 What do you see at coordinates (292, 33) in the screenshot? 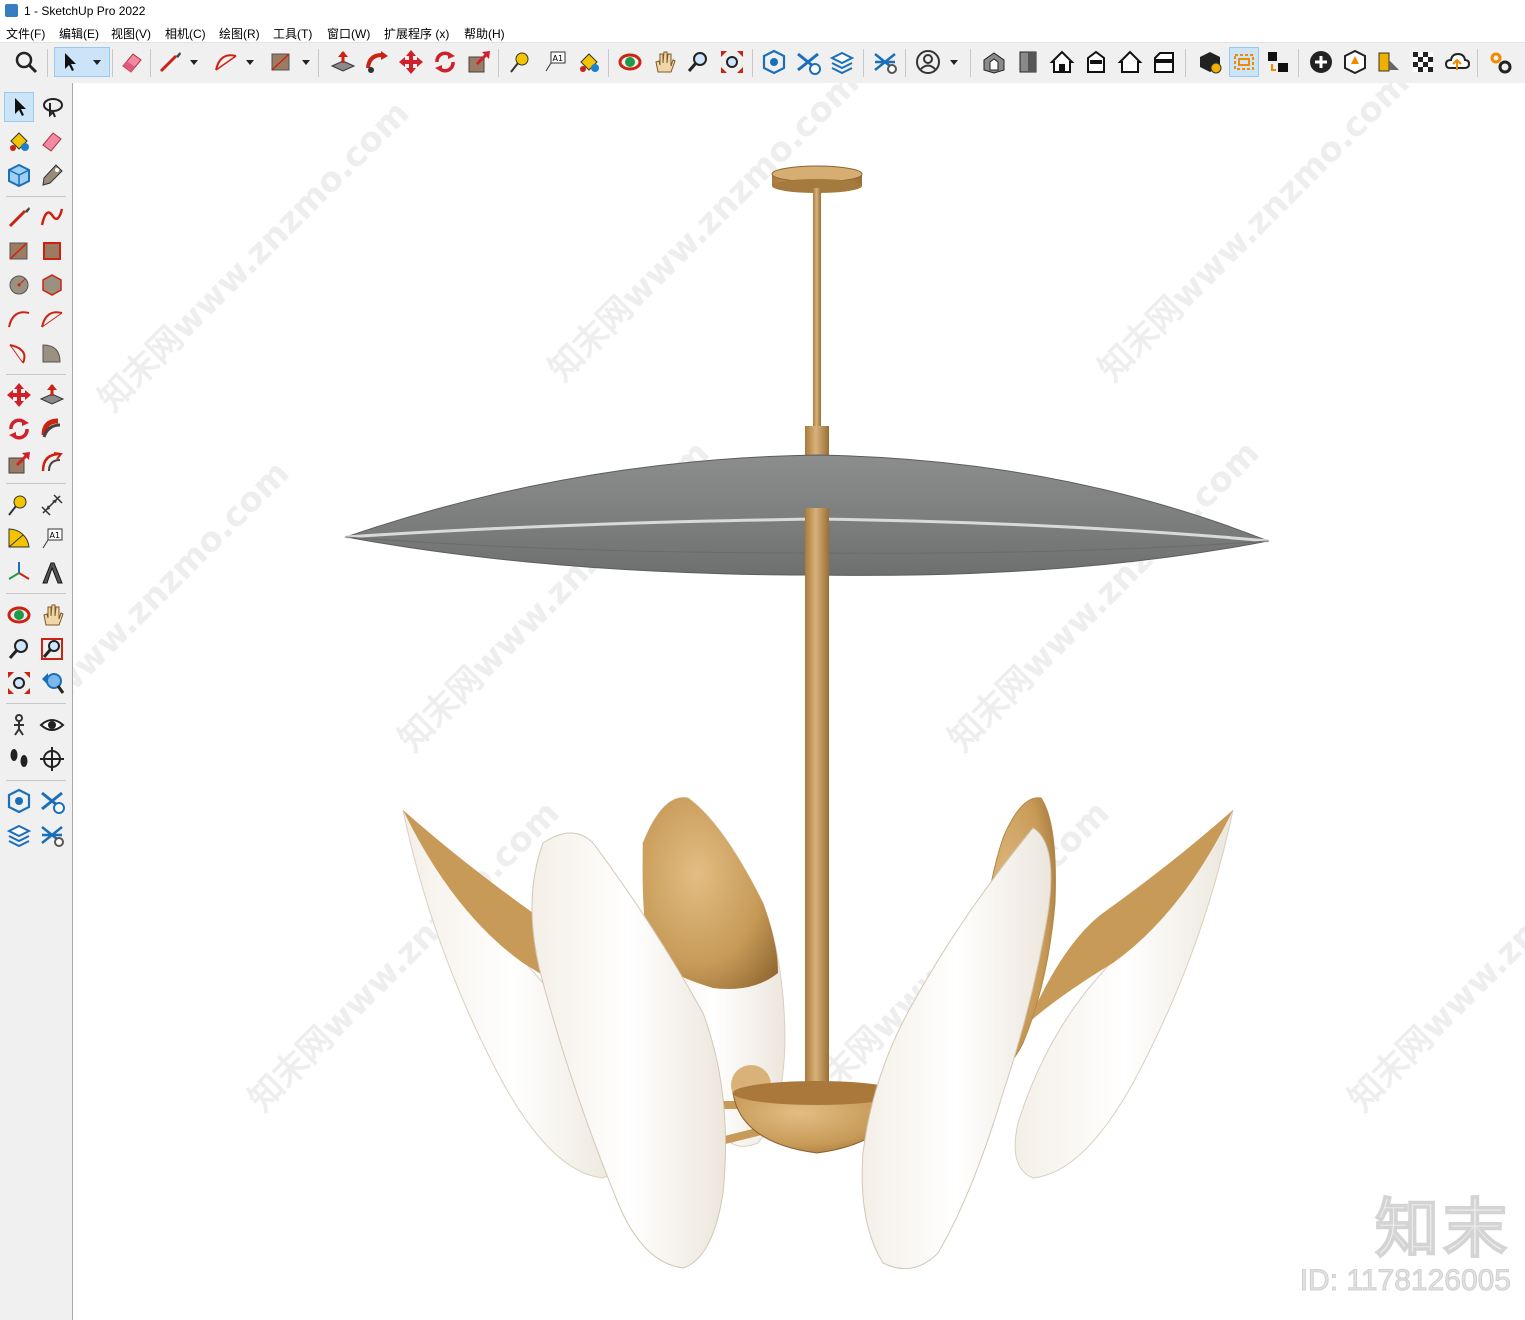
I see `menu-tools: 工具(T)` at bounding box center [292, 33].